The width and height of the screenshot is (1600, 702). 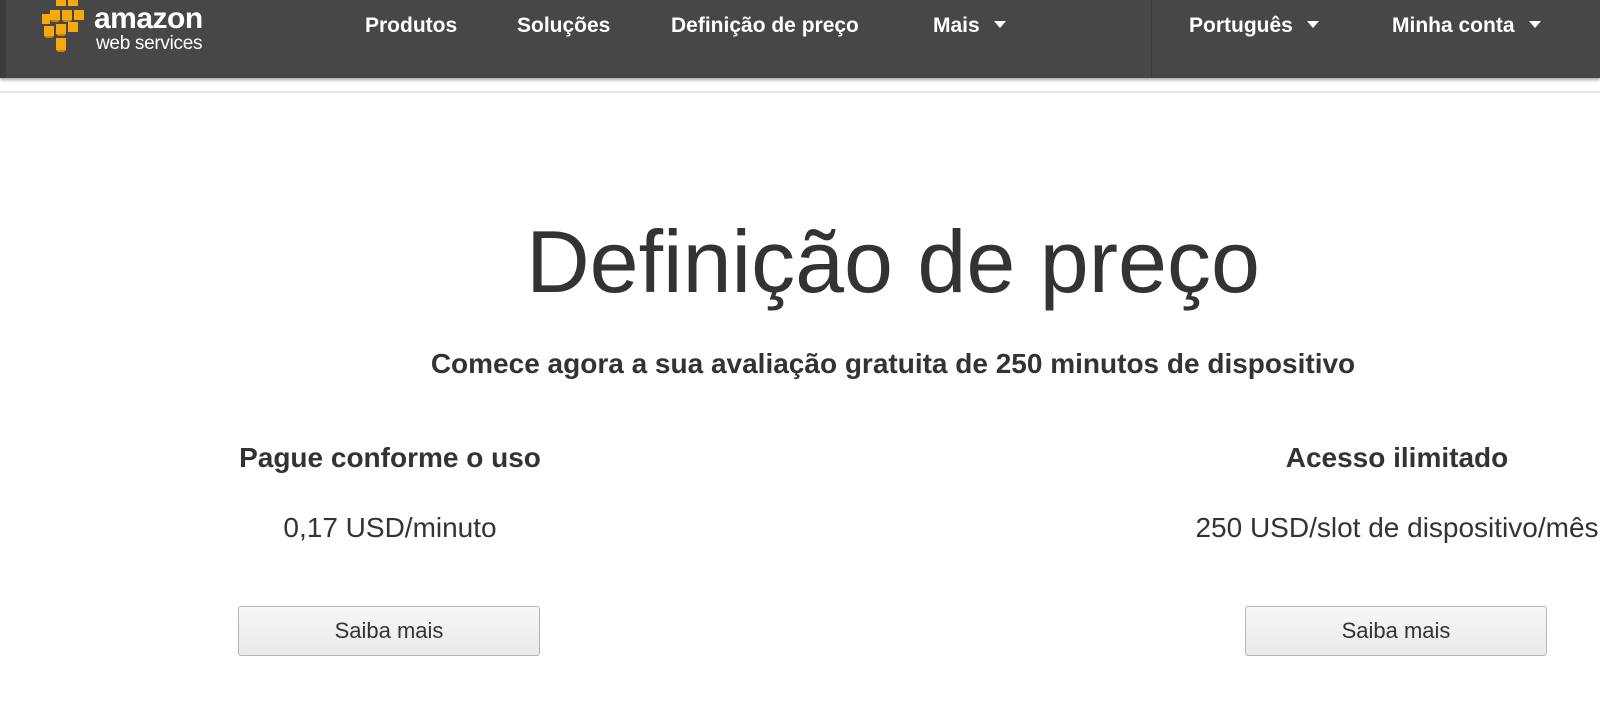 What do you see at coordinates (563, 26) in the screenshot?
I see `nav-item-solucoes: Soluções` at bounding box center [563, 26].